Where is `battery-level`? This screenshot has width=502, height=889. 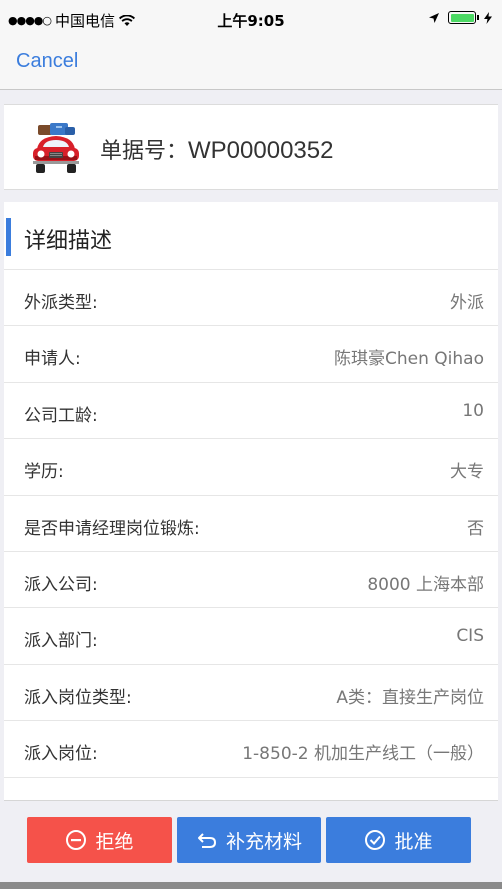
battery-level is located at coordinates (462, 17).